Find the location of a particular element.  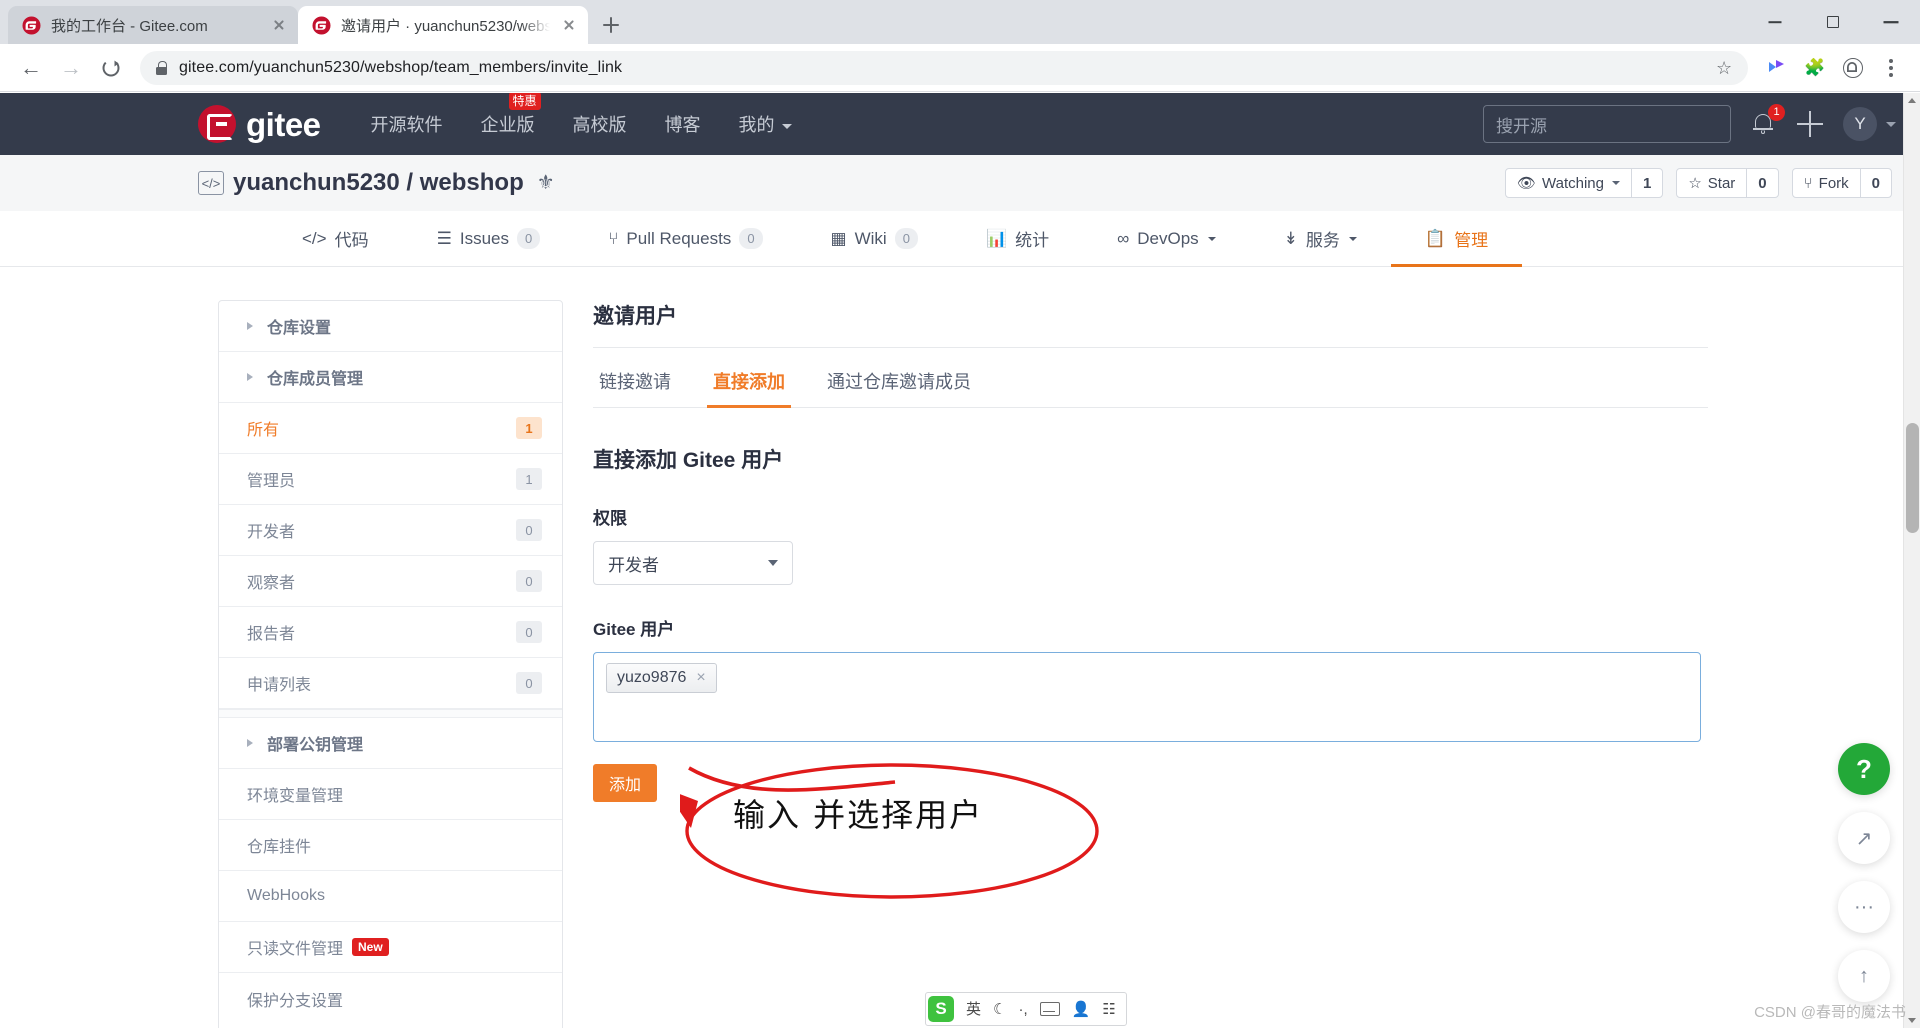

tab-direct-add: 直接添加 is located at coordinates (749, 388).